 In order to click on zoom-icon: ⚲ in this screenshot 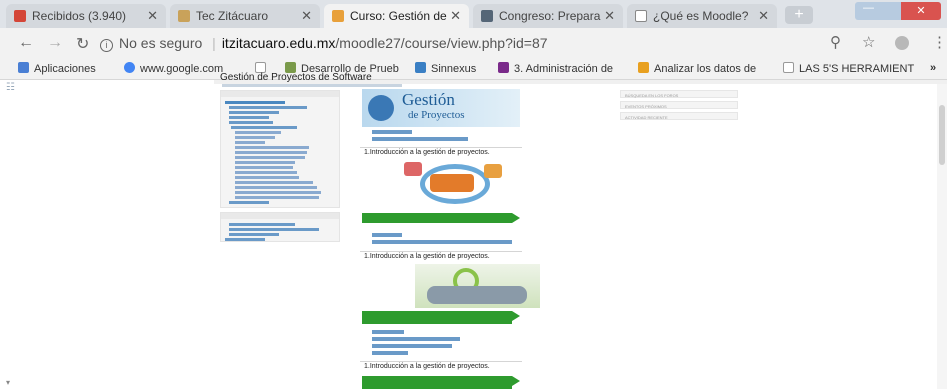, I will do `click(835, 42)`.